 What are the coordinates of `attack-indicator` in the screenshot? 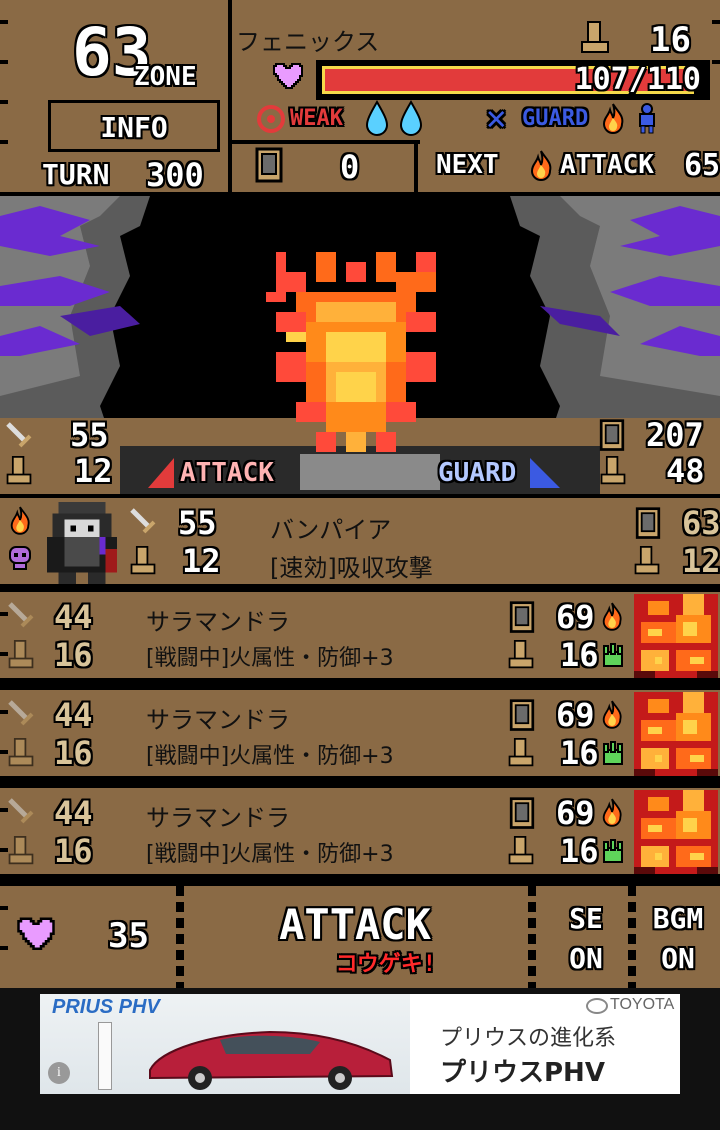 It's located at (161, 473).